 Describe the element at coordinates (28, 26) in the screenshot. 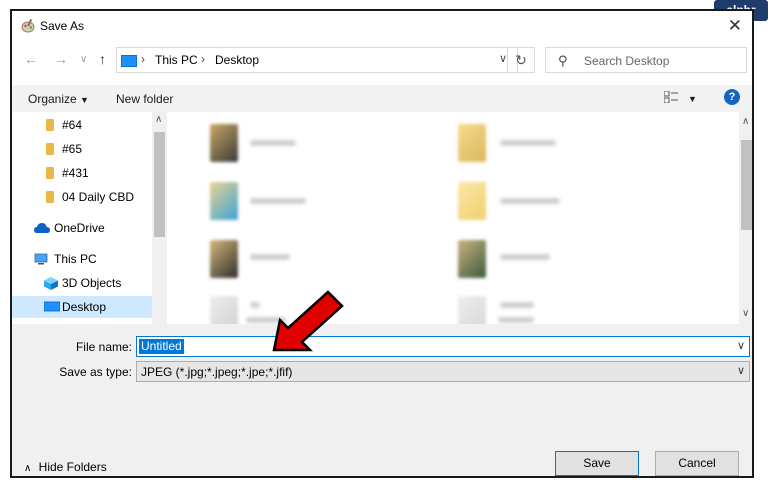

I see `paint-app-icon` at that location.